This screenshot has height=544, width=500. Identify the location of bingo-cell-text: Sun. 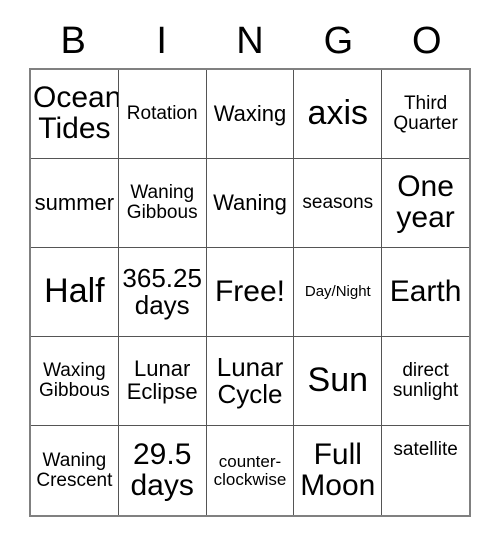
(338, 380).